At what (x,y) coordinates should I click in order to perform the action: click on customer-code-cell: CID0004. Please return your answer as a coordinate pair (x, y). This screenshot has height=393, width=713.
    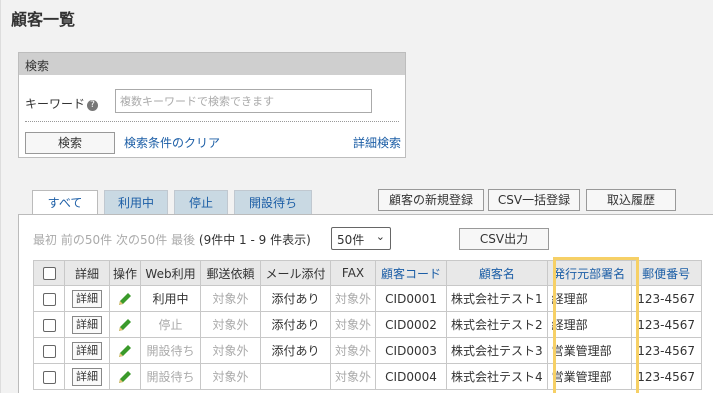
    Looking at the image, I should click on (411, 376).